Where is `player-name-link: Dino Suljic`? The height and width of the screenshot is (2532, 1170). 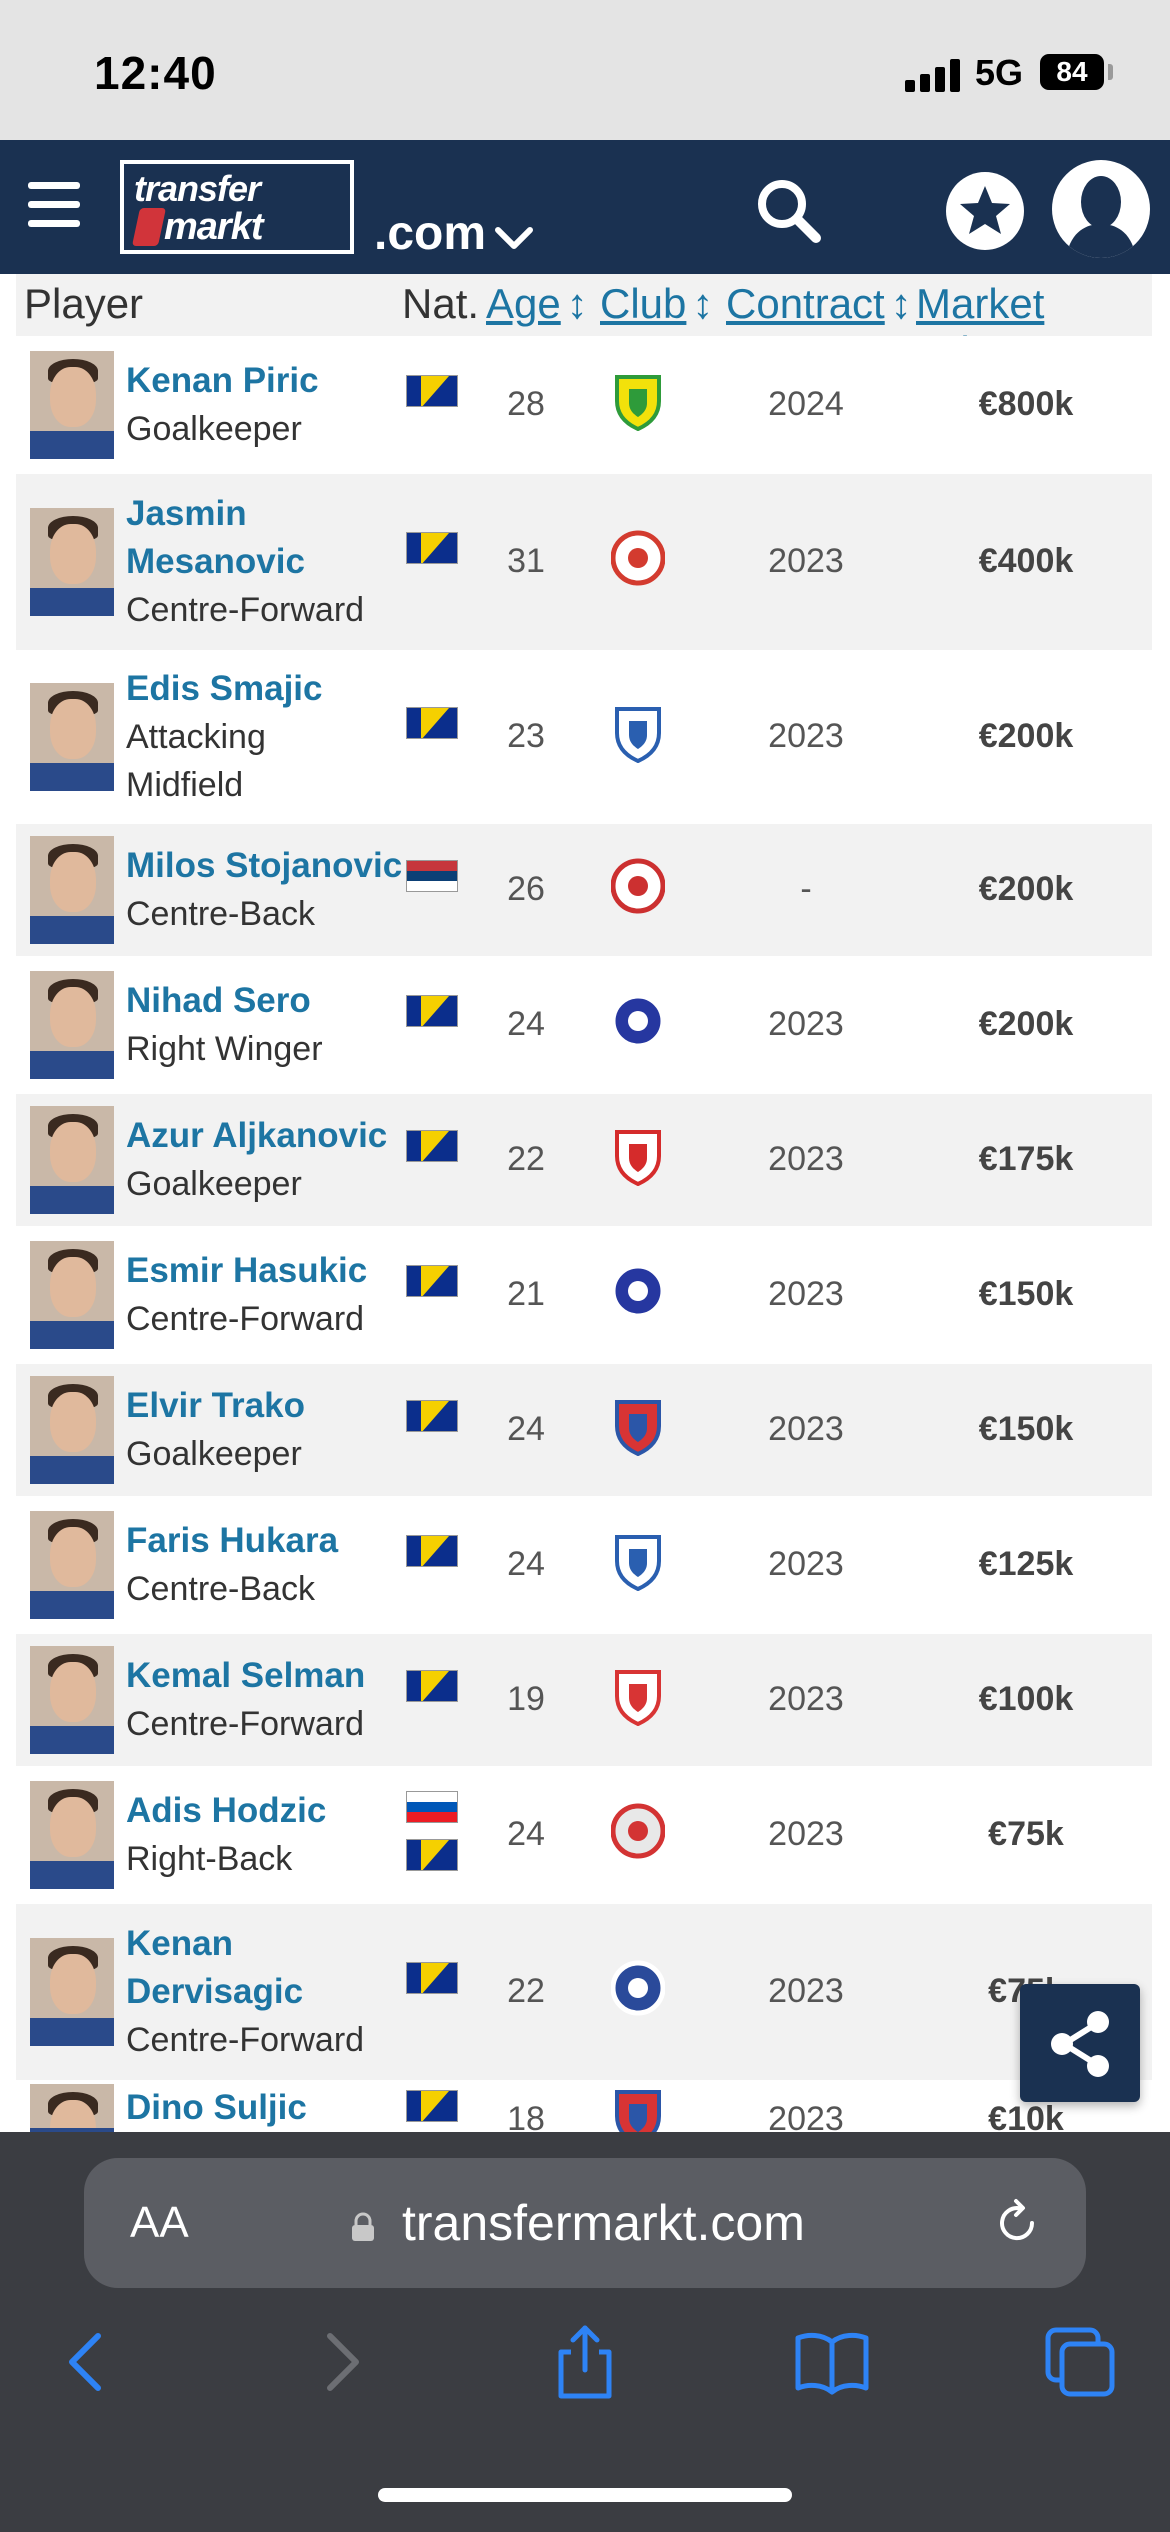 player-name-link: Dino Suljic is located at coordinates (216, 2108).